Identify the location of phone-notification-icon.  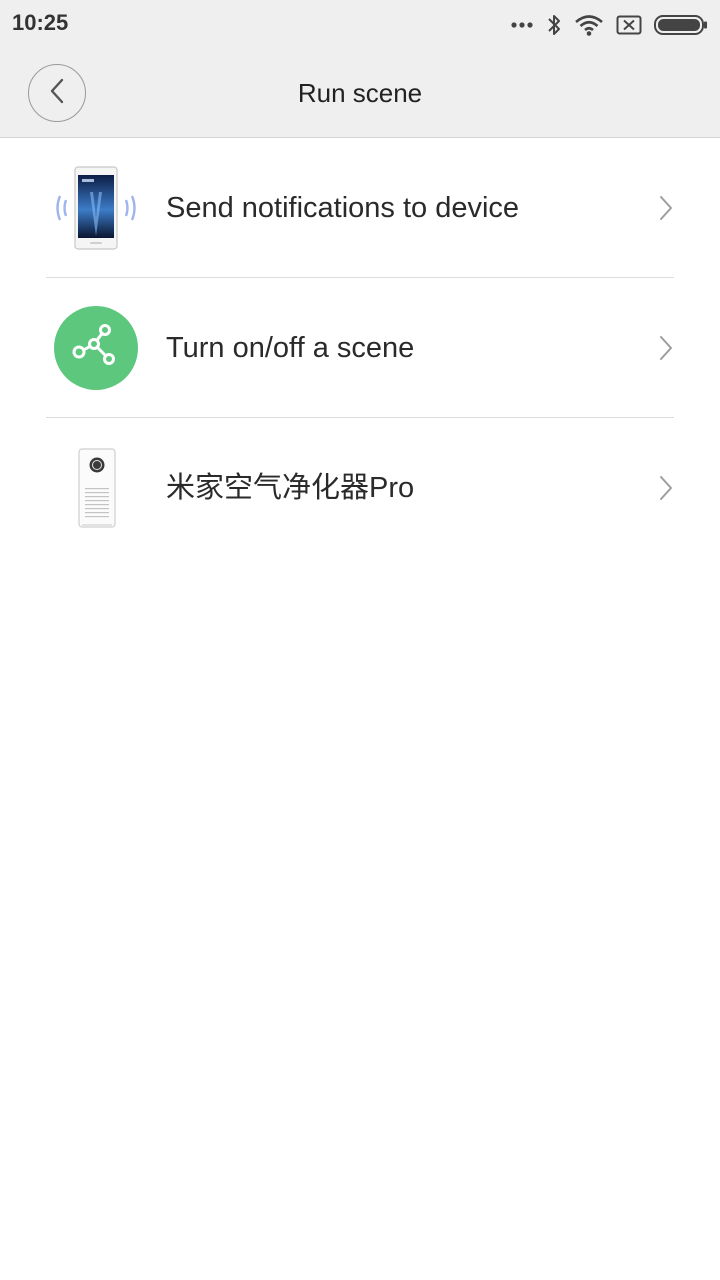
(96, 208).